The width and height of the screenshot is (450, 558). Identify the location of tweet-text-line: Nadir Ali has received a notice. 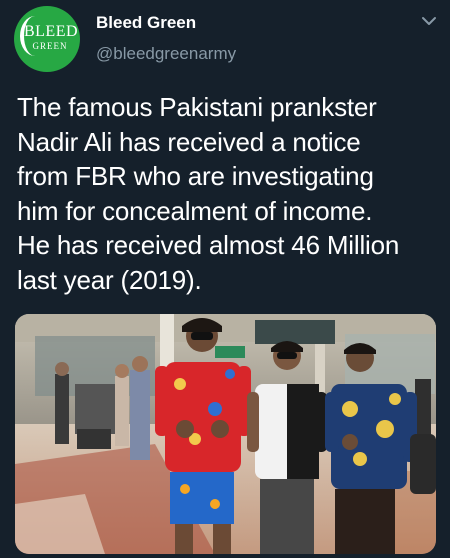
(189, 141).